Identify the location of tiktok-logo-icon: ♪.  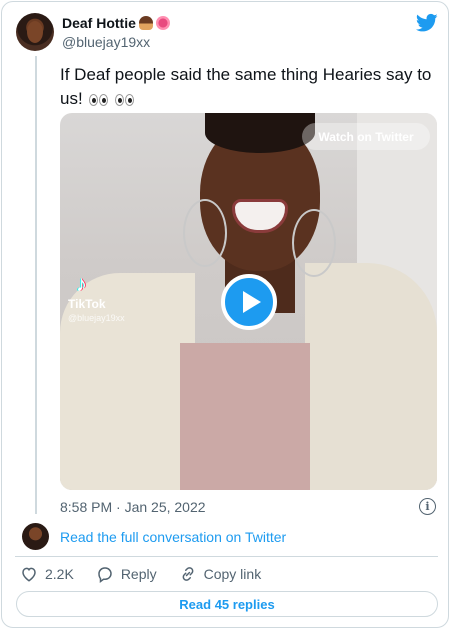
(81, 283).